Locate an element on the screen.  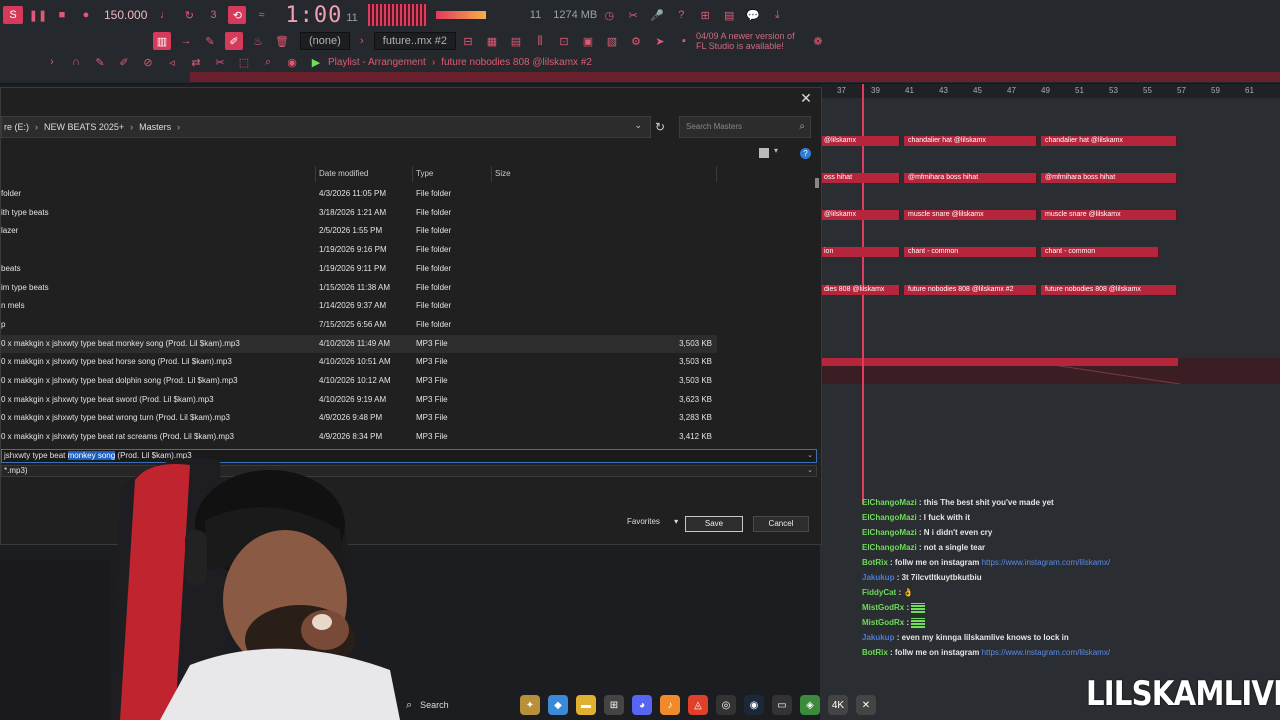
select-tool-icon: ⬚ is located at coordinates (244, 62).